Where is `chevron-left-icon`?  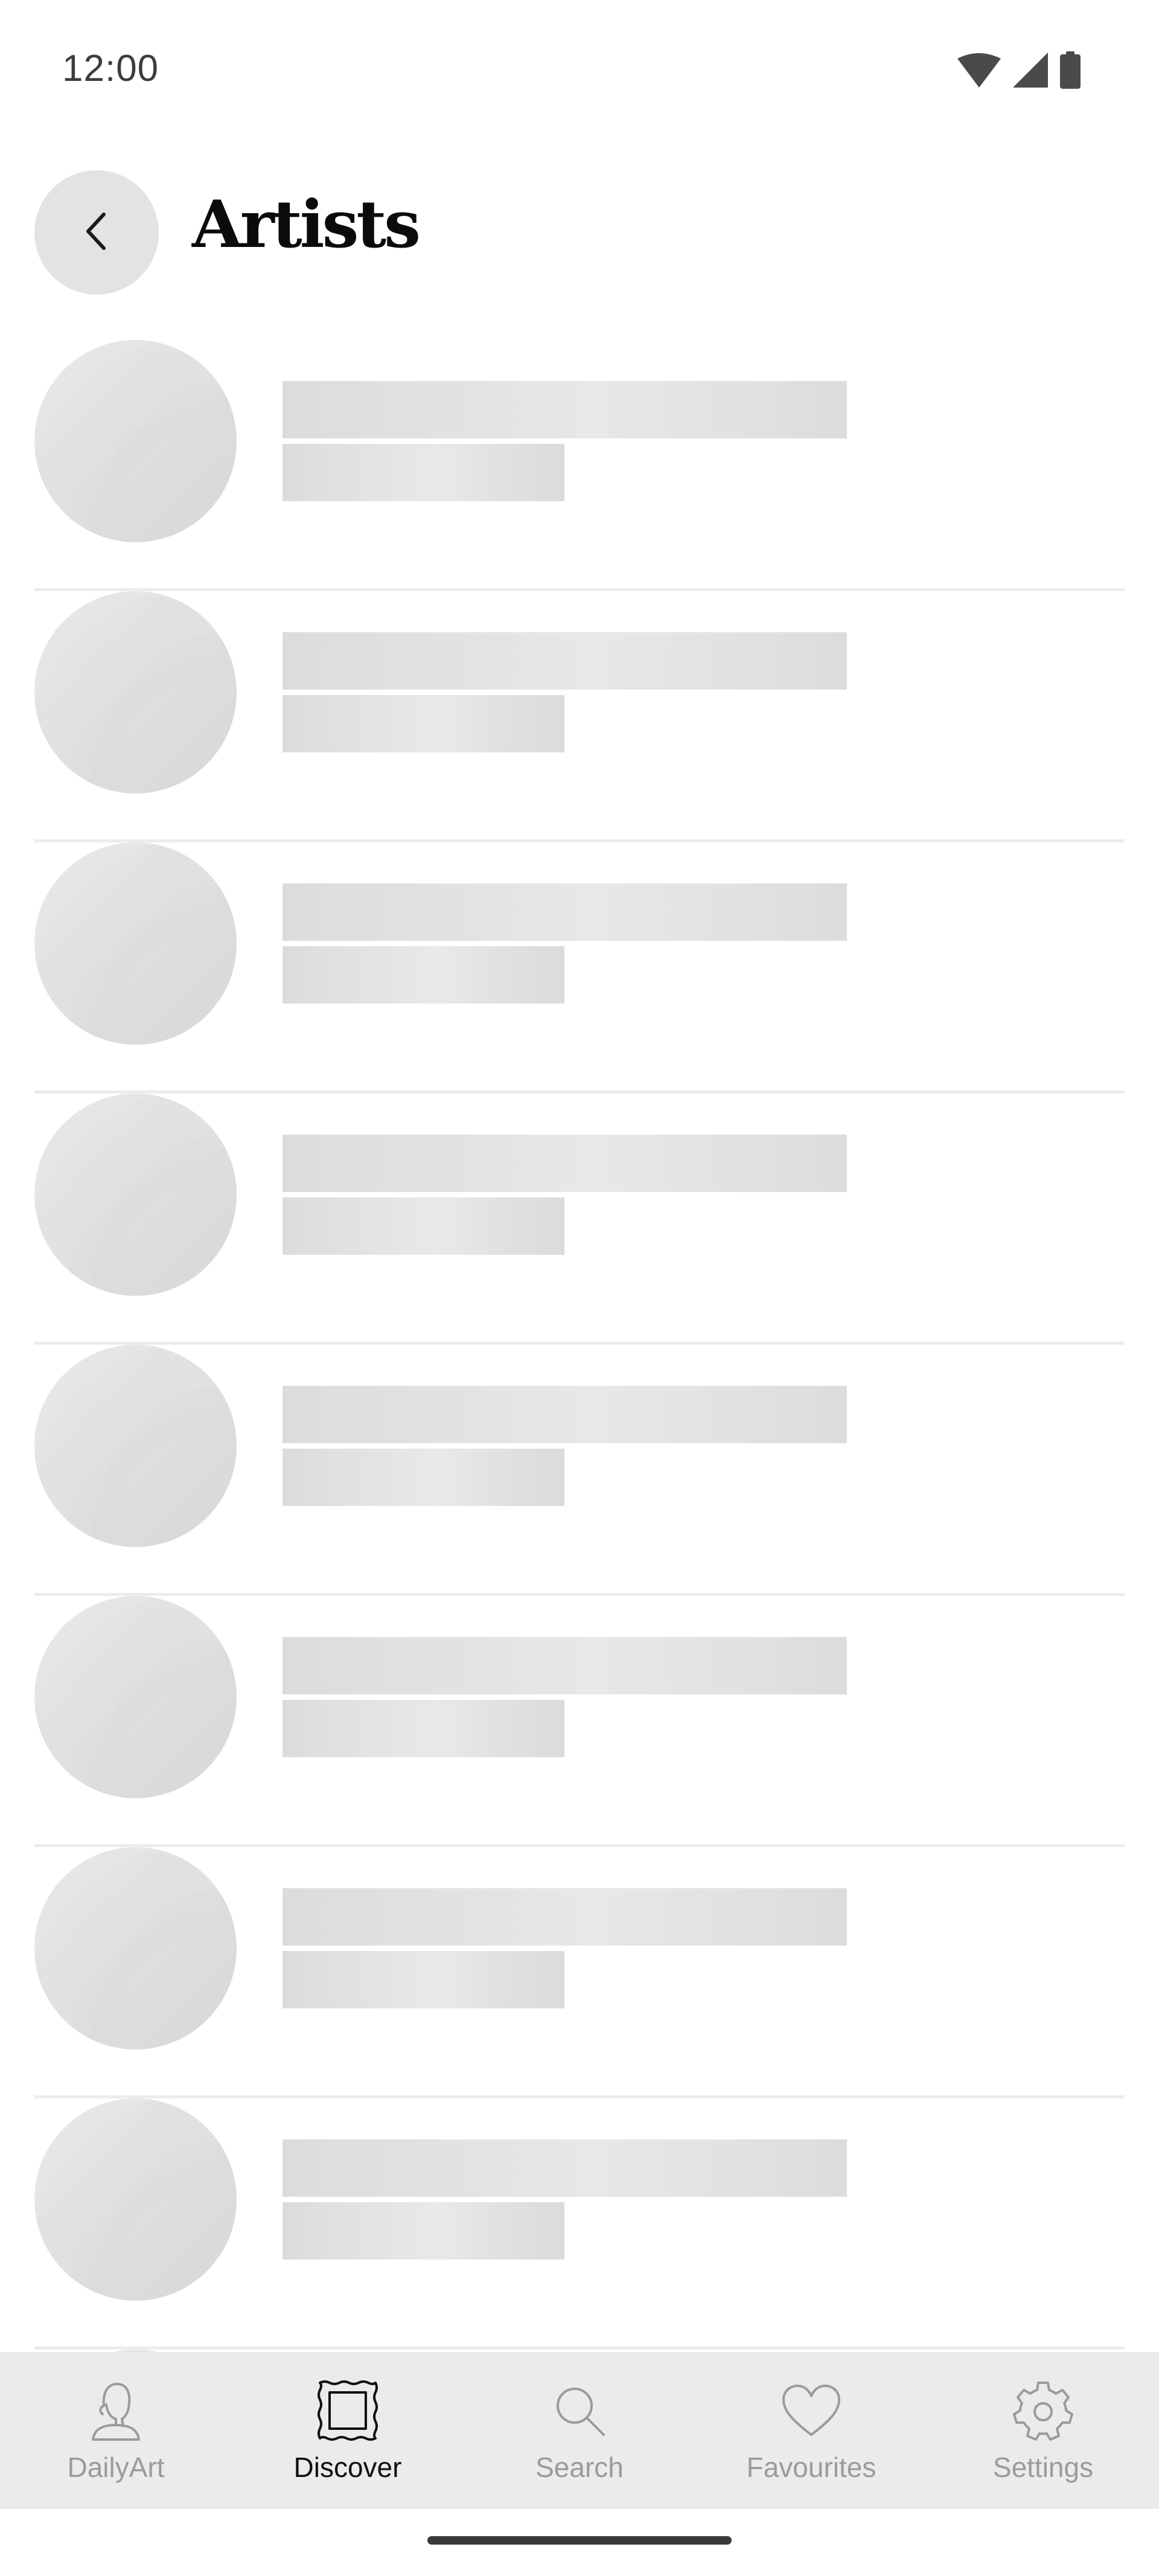
chevron-left-icon is located at coordinates (96, 233).